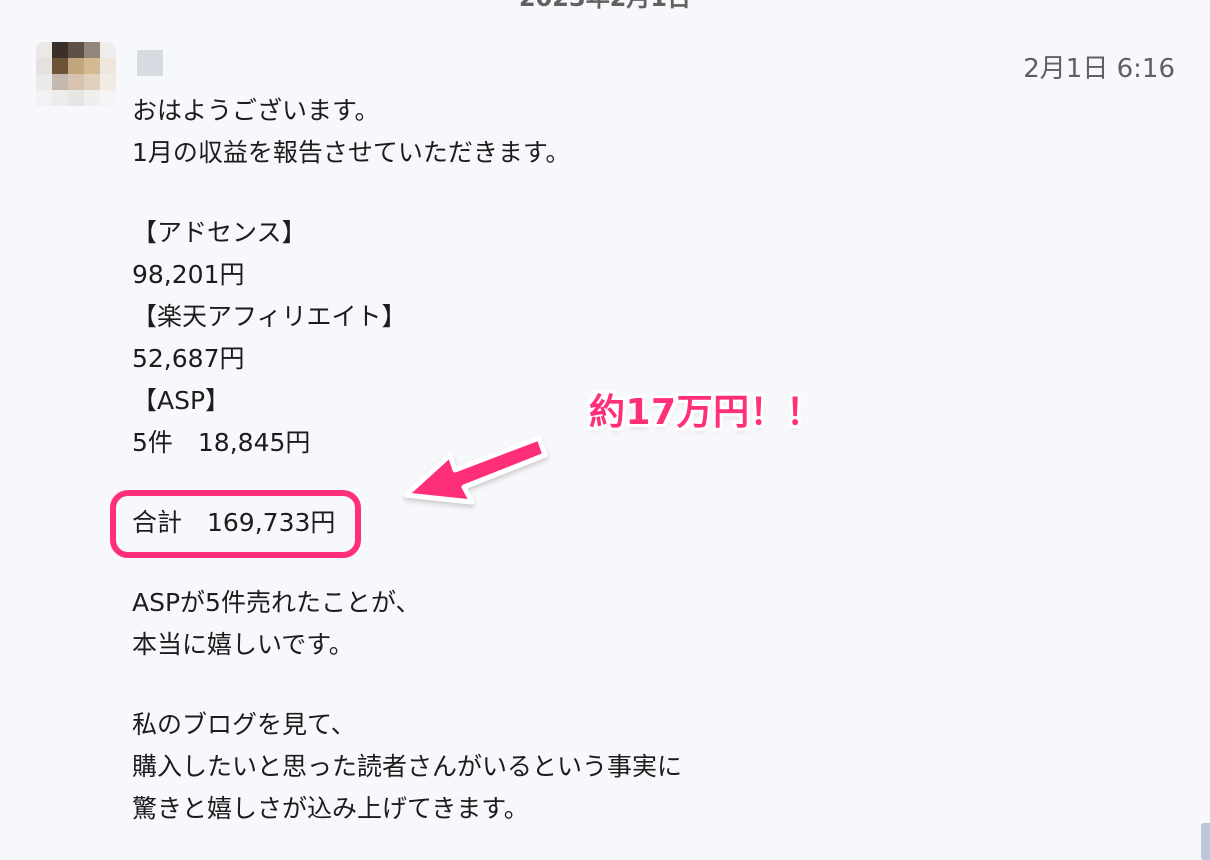 The image size is (1210, 860). I want to click on message-line: おはようございます。, so click(256, 110).